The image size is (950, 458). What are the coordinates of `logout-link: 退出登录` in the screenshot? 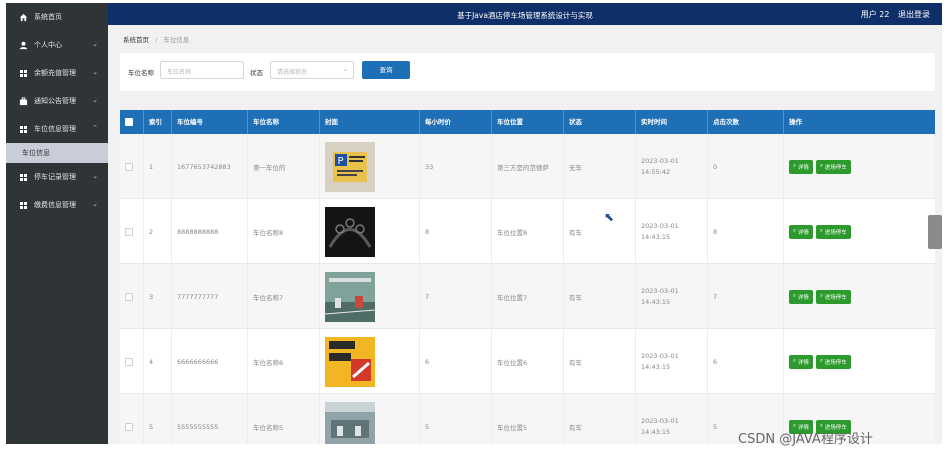 It's located at (914, 14).